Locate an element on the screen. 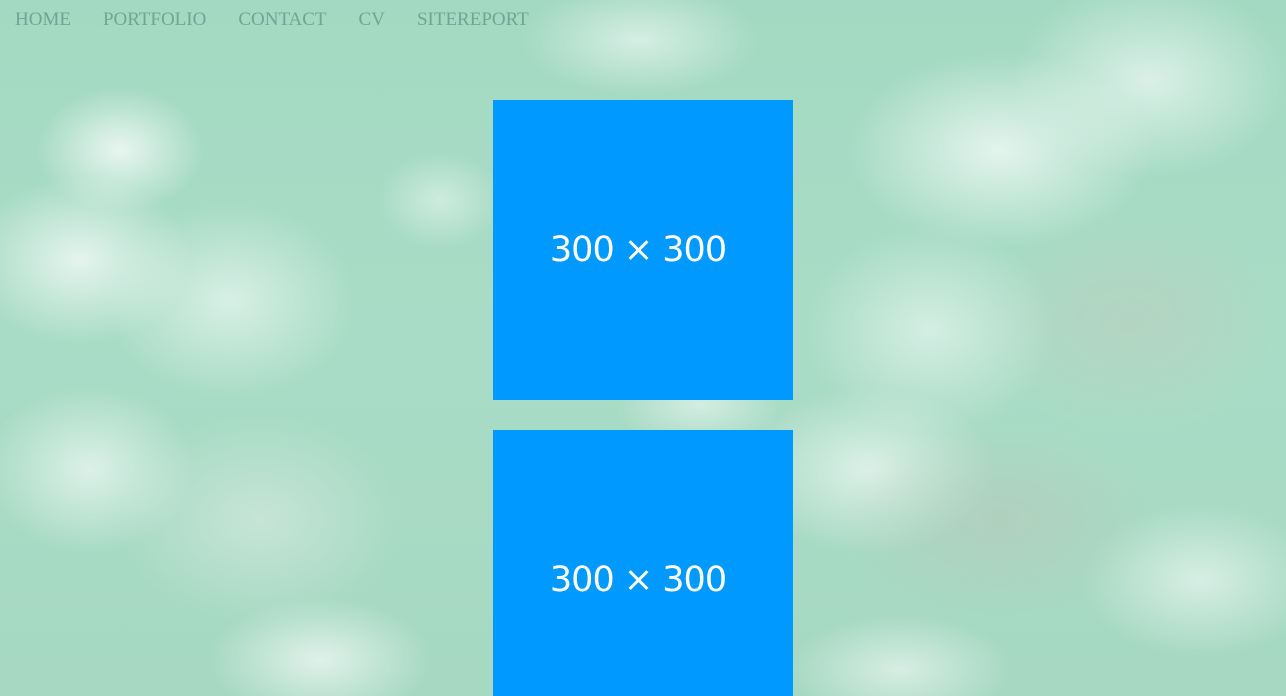  nav-link-home: HOME is located at coordinates (43, 20).